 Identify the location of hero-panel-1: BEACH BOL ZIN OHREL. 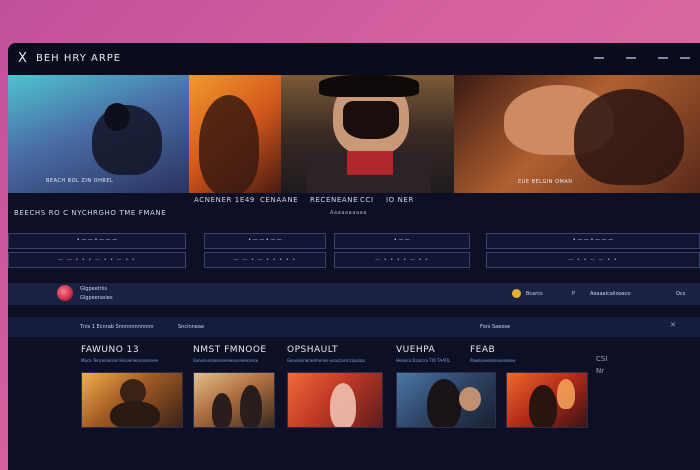
(98, 134).